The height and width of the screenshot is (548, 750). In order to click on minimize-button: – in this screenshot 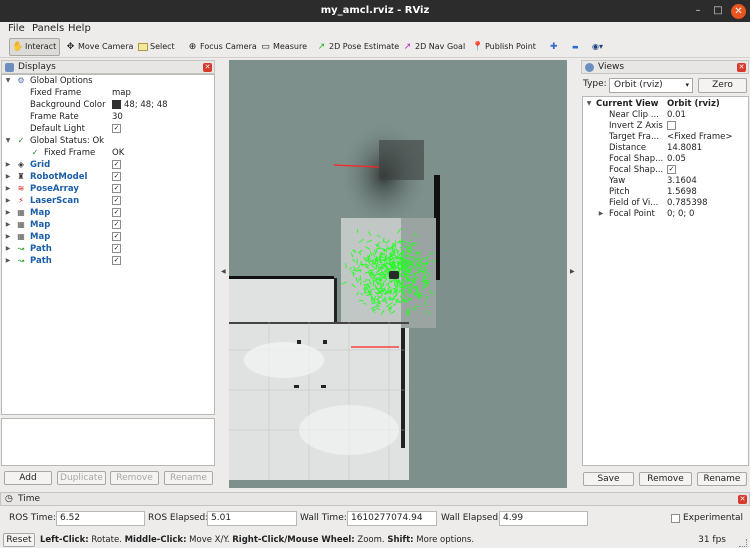, I will do `click(698, 11)`.